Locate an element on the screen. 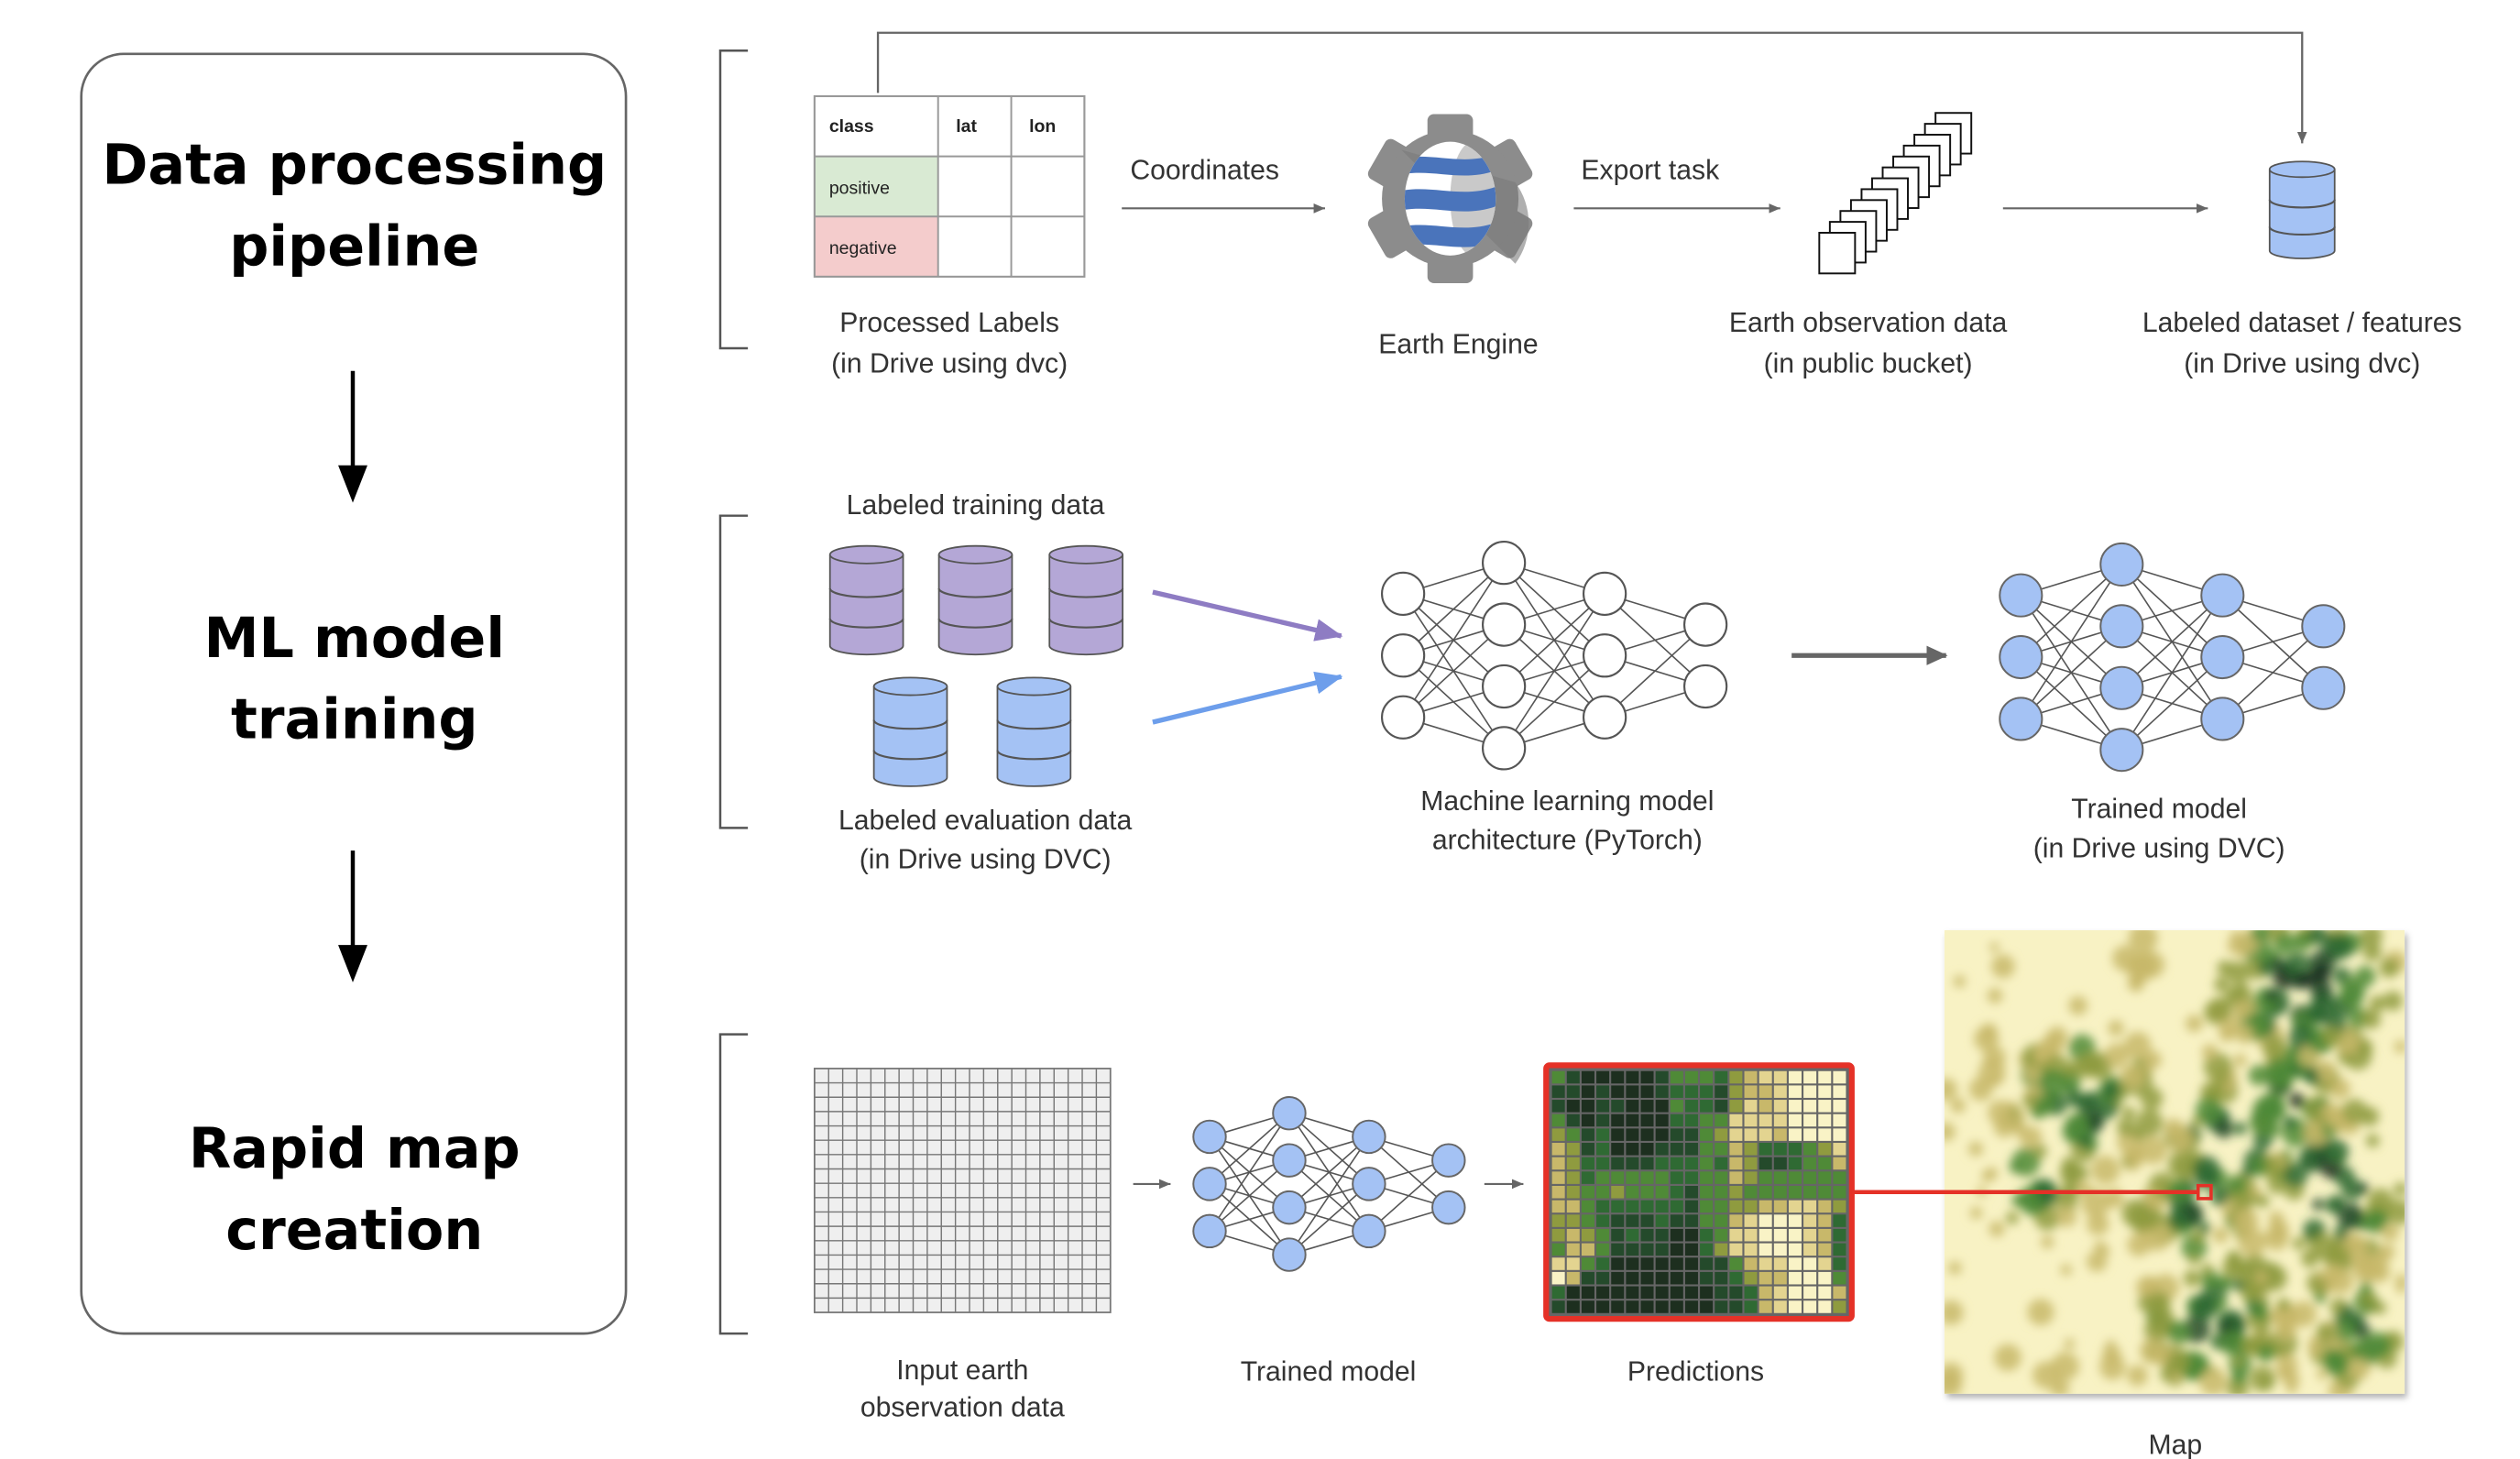  eo-data-caption: Earth observation data is located at coordinates (1868, 323).